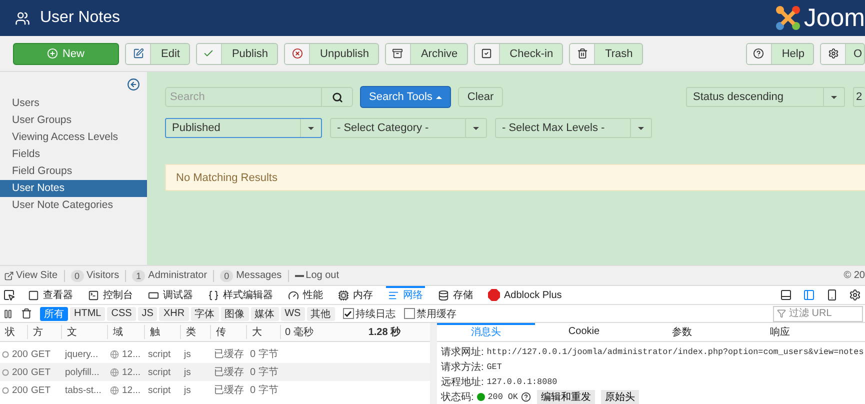  What do you see at coordinates (299, 332) in the screenshot?
I see `timeline-label: 0 毫秒` at bounding box center [299, 332].